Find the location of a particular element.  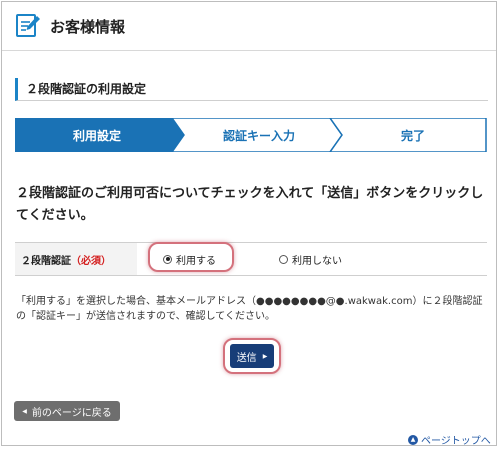

radio-not-use: 利用しない is located at coordinates (310, 259).